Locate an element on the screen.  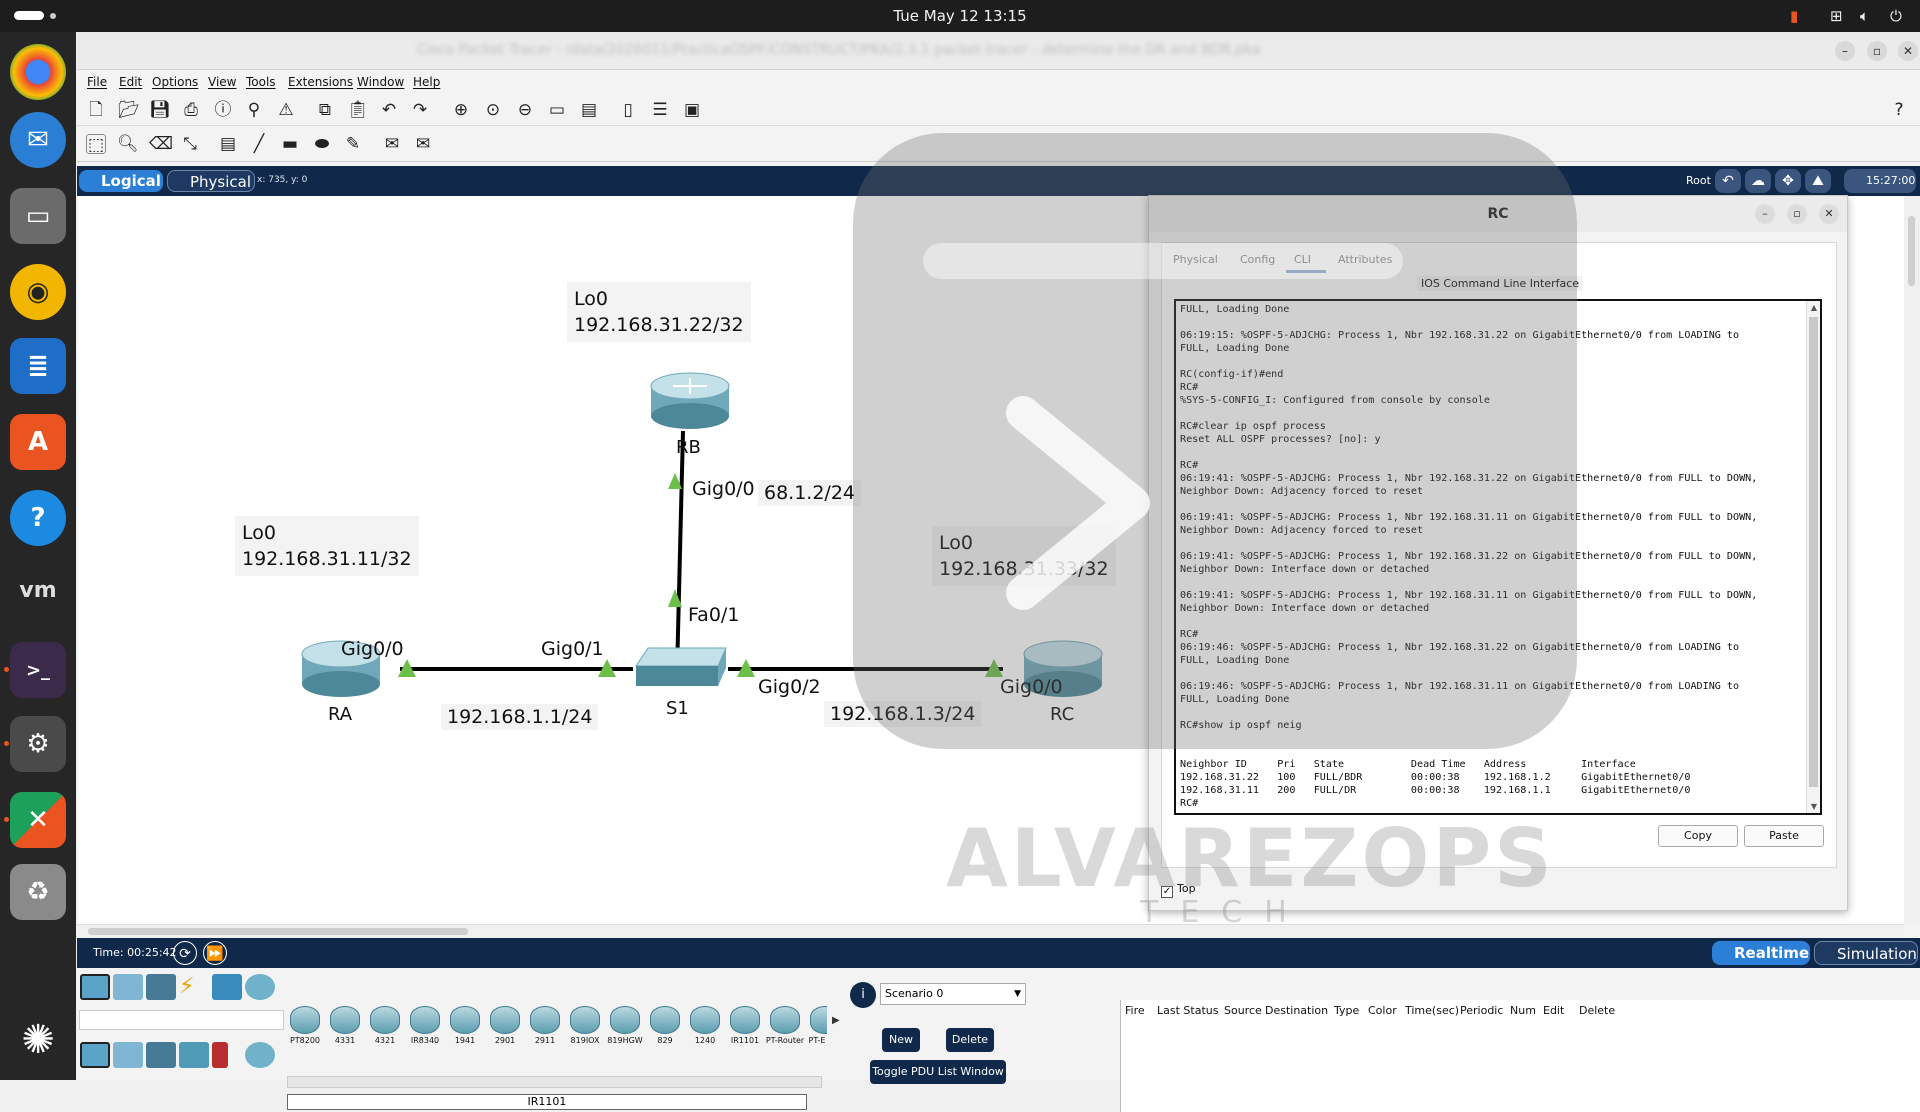
copy-button: Copy is located at coordinates (1698, 836).